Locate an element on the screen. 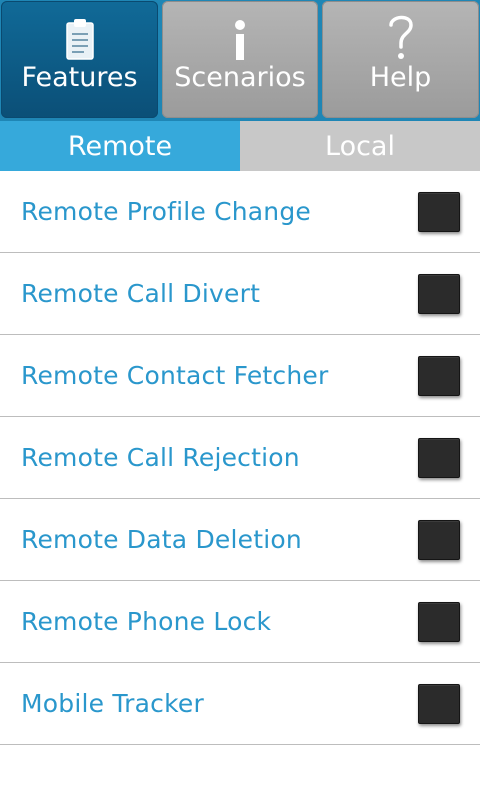  list-item: Remote Data Deletion is located at coordinates (240, 540).